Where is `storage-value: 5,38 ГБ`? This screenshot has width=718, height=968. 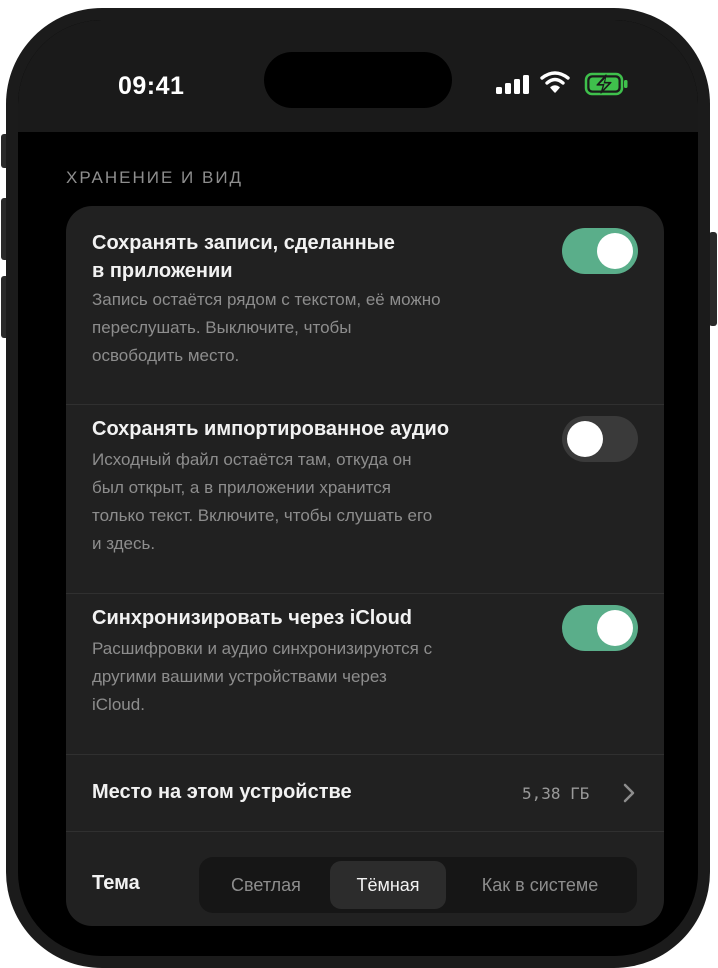 storage-value: 5,38 ГБ is located at coordinates (556, 793).